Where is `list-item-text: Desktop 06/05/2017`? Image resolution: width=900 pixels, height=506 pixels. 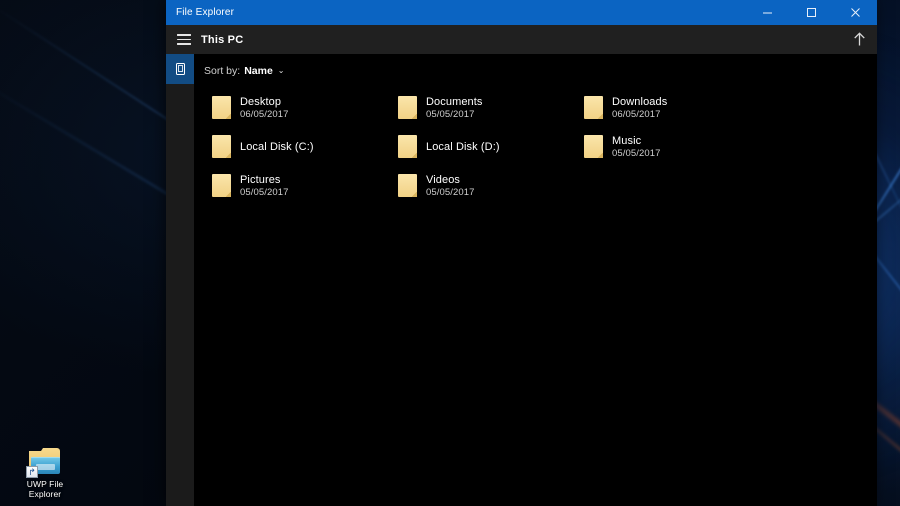 list-item-text: Desktop 06/05/2017 is located at coordinates (264, 108).